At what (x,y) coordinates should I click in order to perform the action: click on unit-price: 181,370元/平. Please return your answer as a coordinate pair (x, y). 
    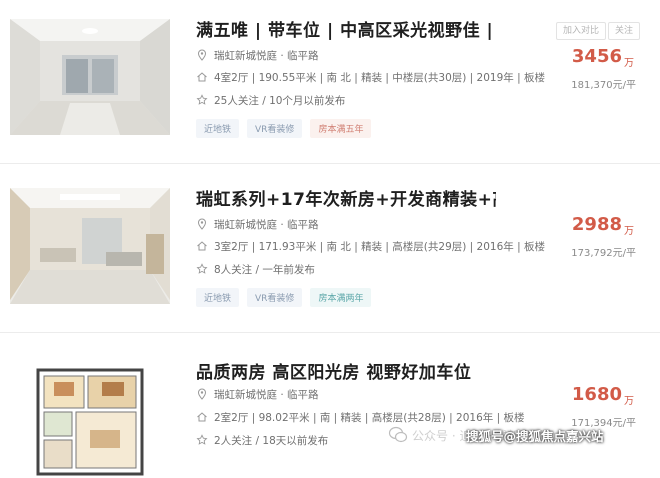
    Looking at the image, I should click on (603, 85).